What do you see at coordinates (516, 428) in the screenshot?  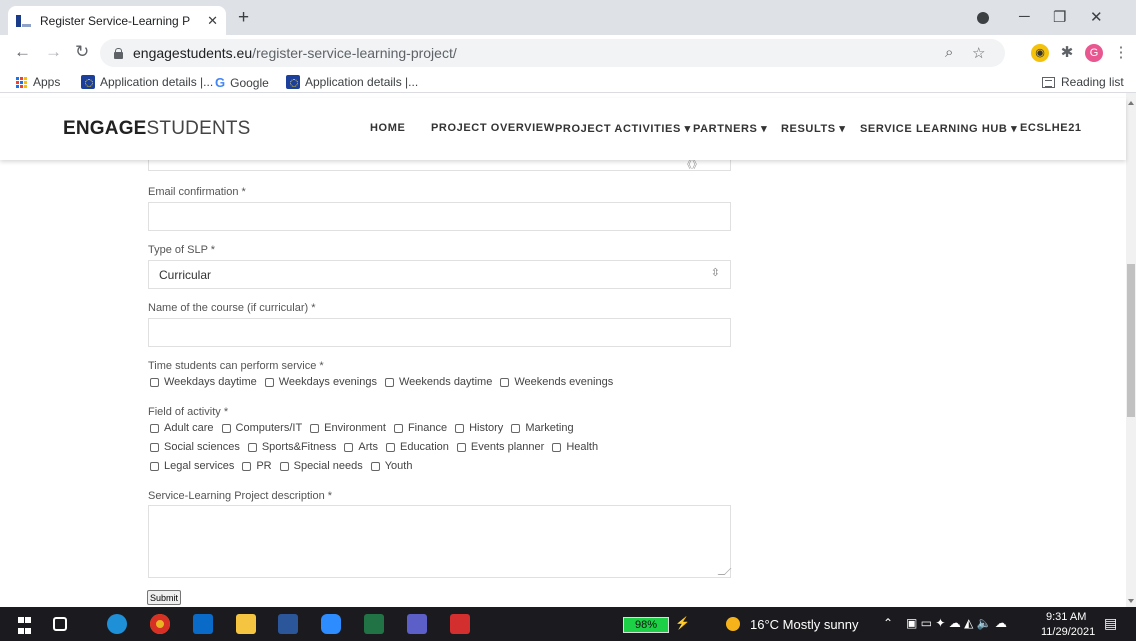 I see `checkbox-marketing` at bounding box center [516, 428].